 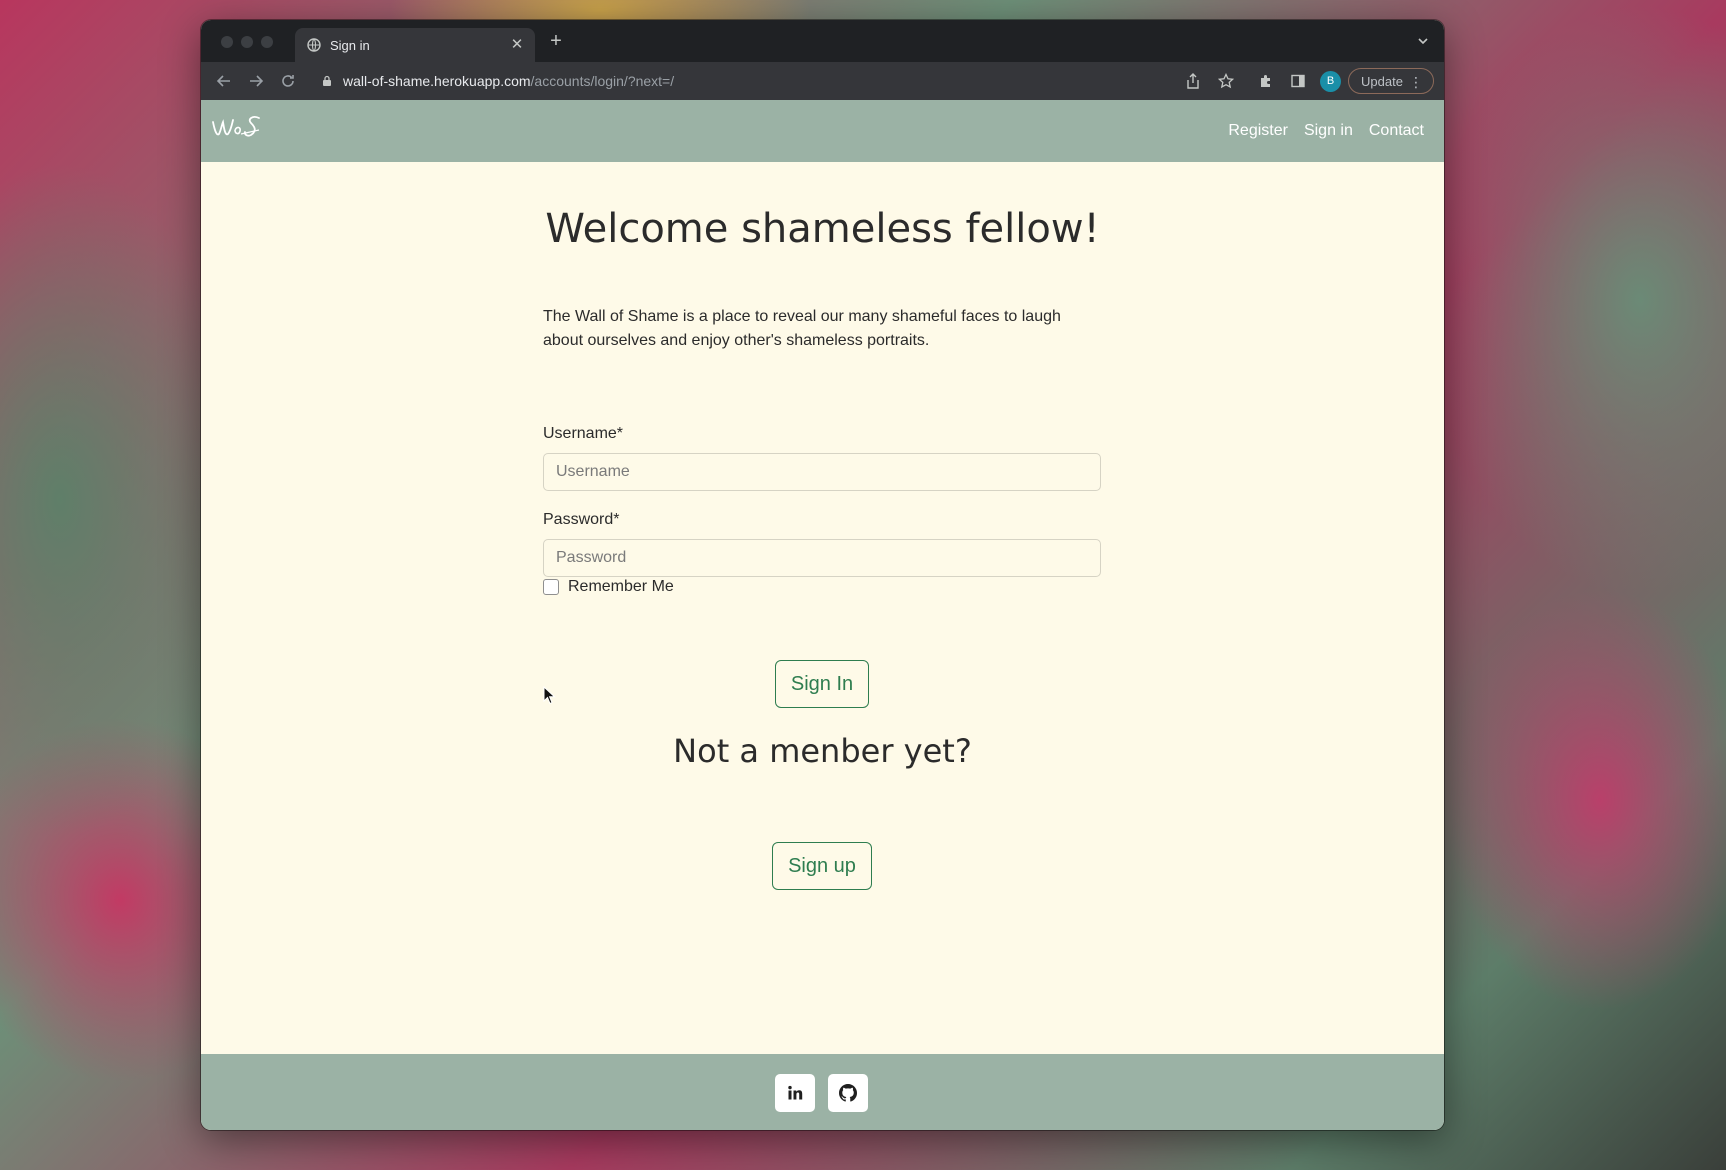 I want to click on github-icon, so click(x=848, y=1093).